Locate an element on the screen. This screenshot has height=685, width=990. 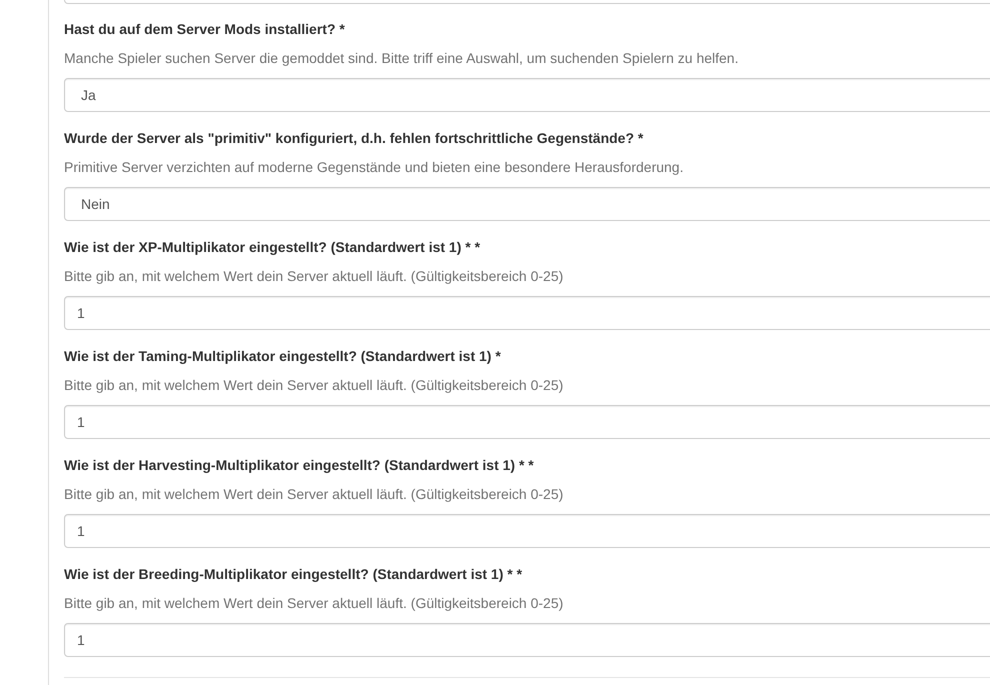
question-label: Wie ist der Taming-Multiplikator eingestellt? (Standardwert ist 1) * is located at coordinates (283, 356).